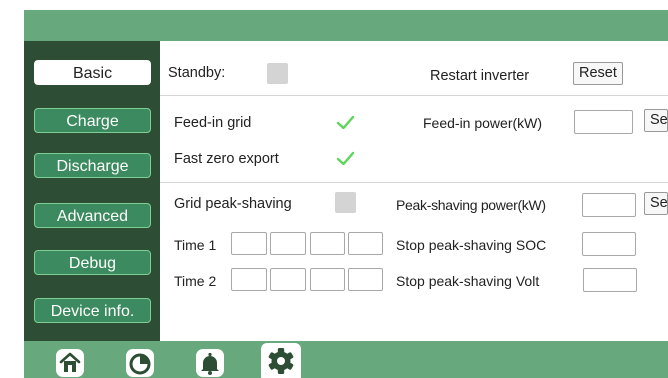 The image size is (668, 378). I want to click on sidebar-item-advanced: Advanced, so click(92, 215).